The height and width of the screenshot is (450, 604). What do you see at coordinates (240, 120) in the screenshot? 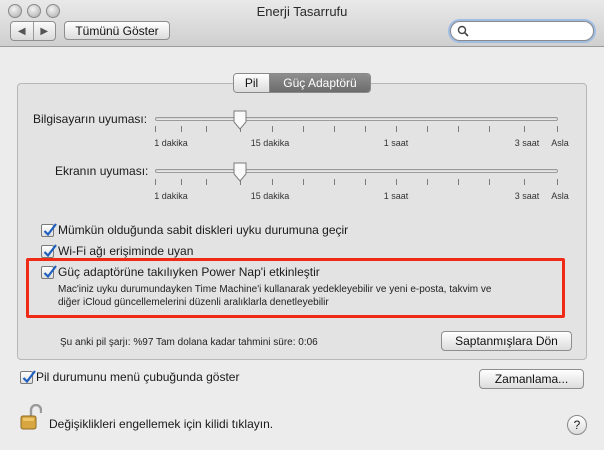
I see `computer-sleep-knob` at bounding box center [240, 120].